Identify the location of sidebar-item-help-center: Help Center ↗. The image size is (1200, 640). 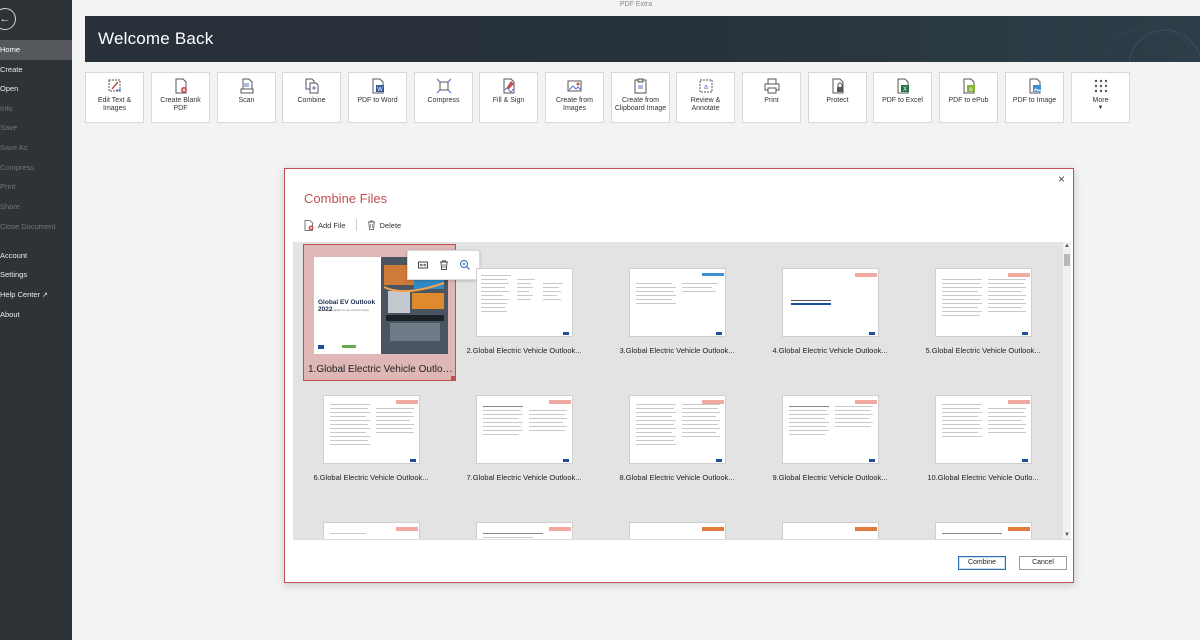
(36, 295).